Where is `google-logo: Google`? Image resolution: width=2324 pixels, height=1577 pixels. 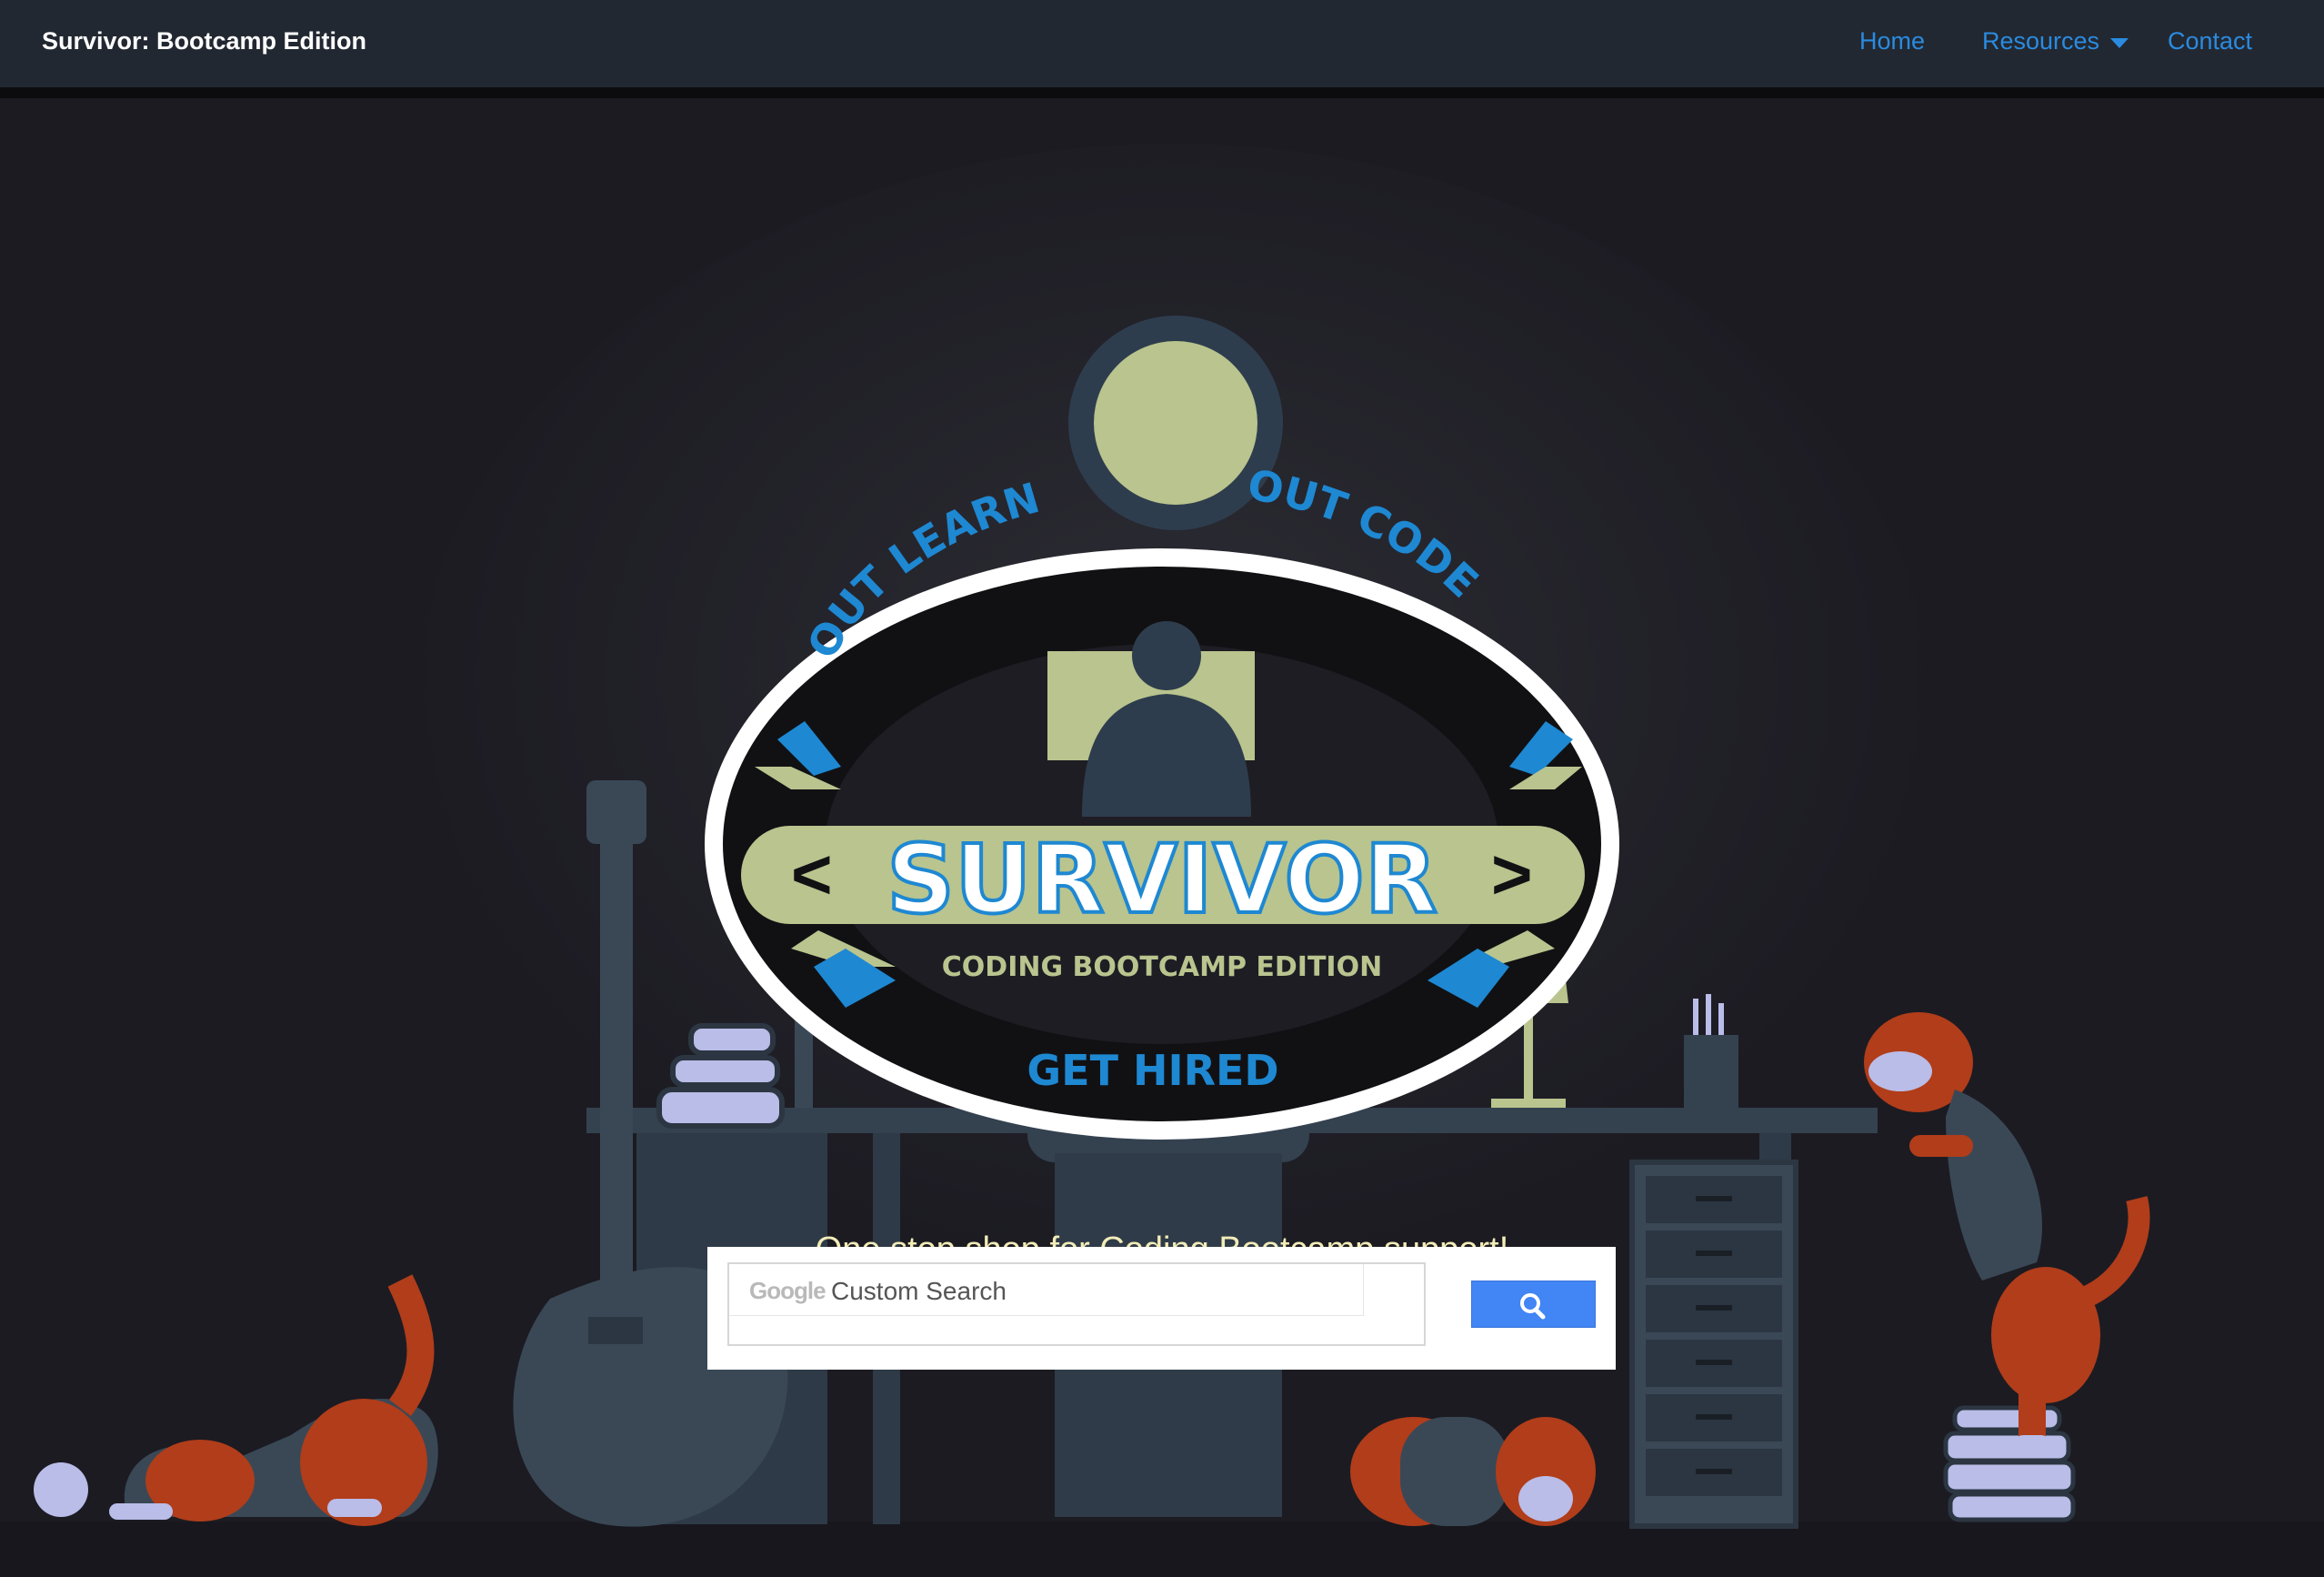
google-logo: Google is located at coordinates (788, 1290).